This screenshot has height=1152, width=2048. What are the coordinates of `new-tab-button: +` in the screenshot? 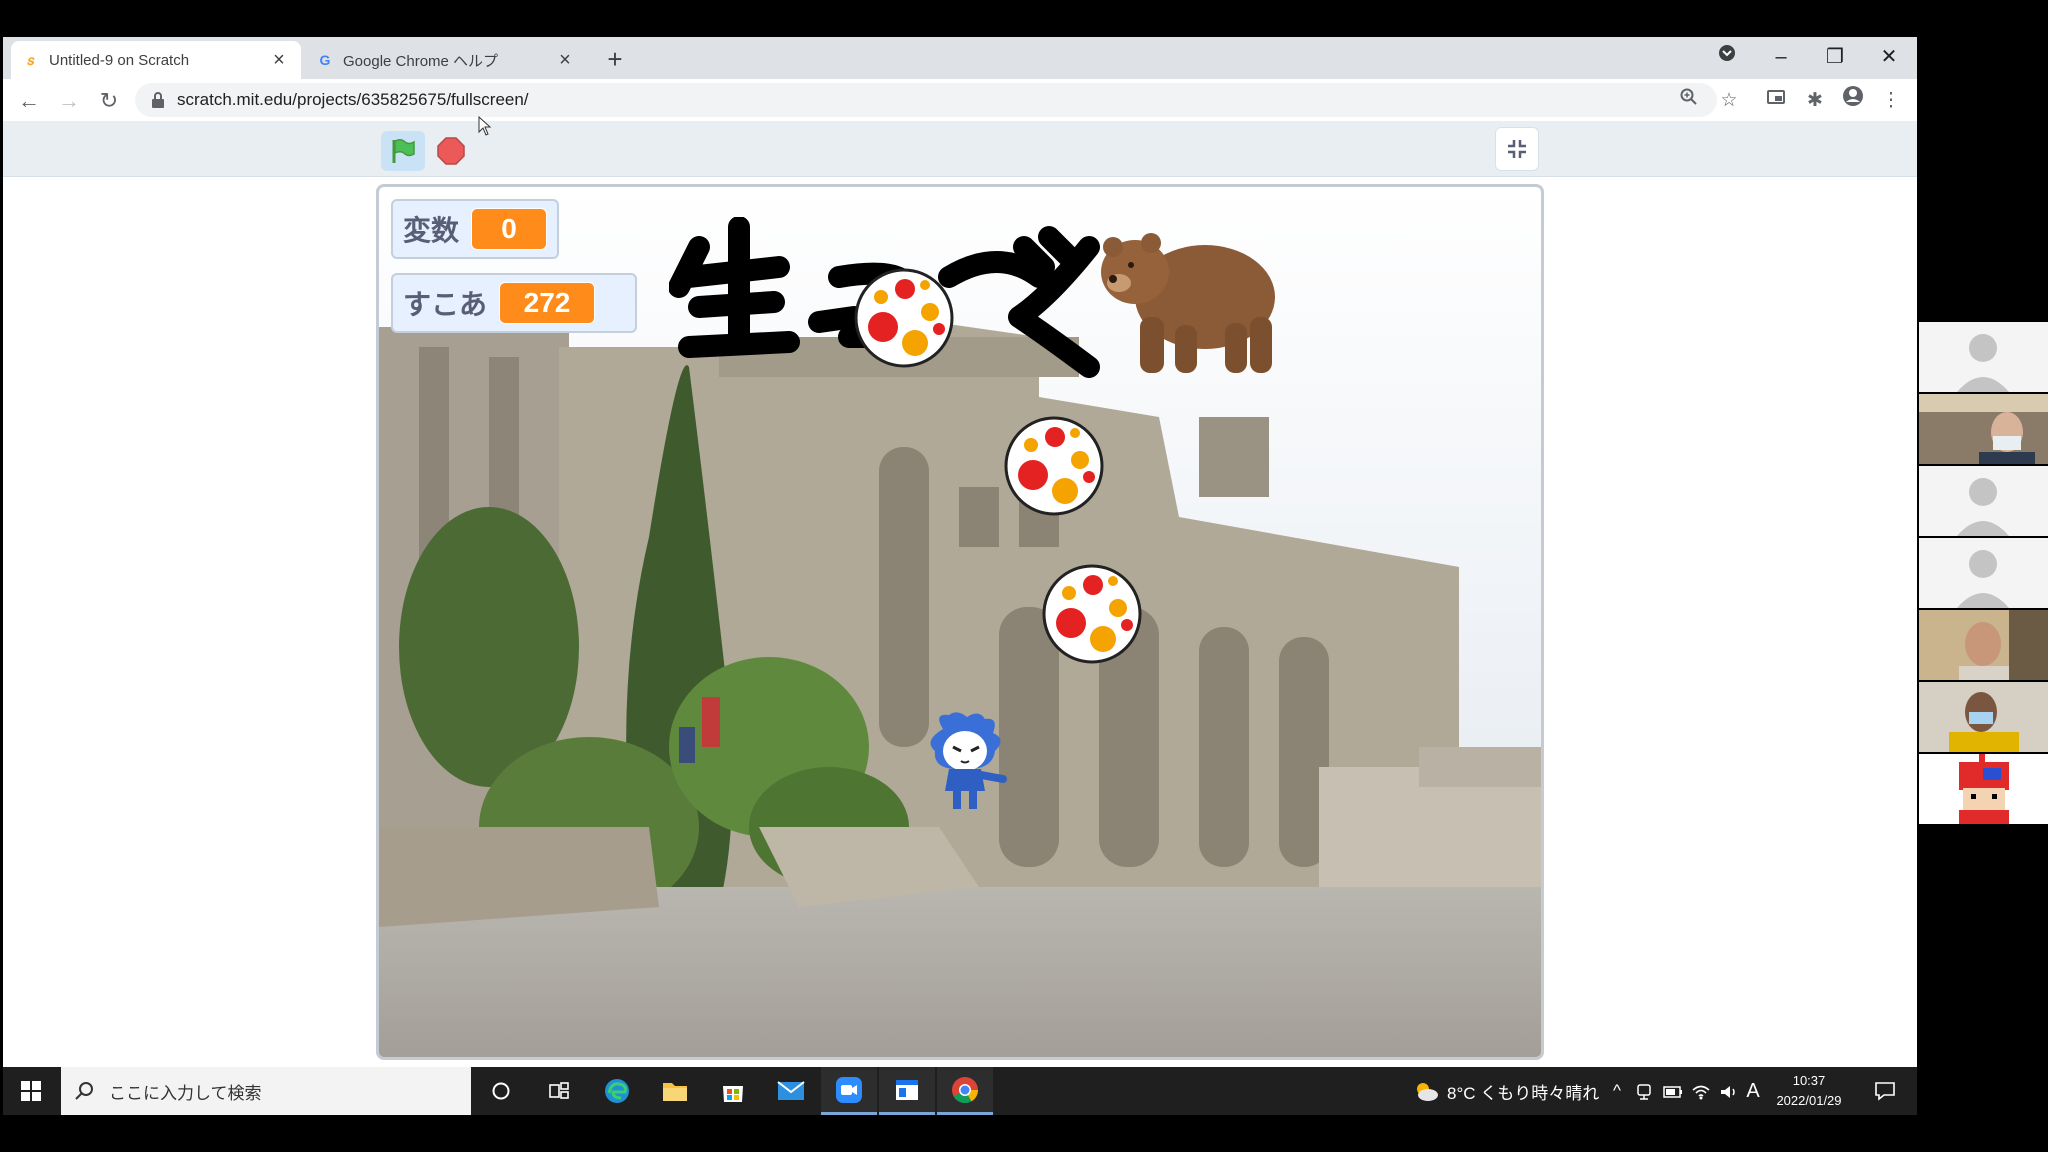 It's located at (615, 59).